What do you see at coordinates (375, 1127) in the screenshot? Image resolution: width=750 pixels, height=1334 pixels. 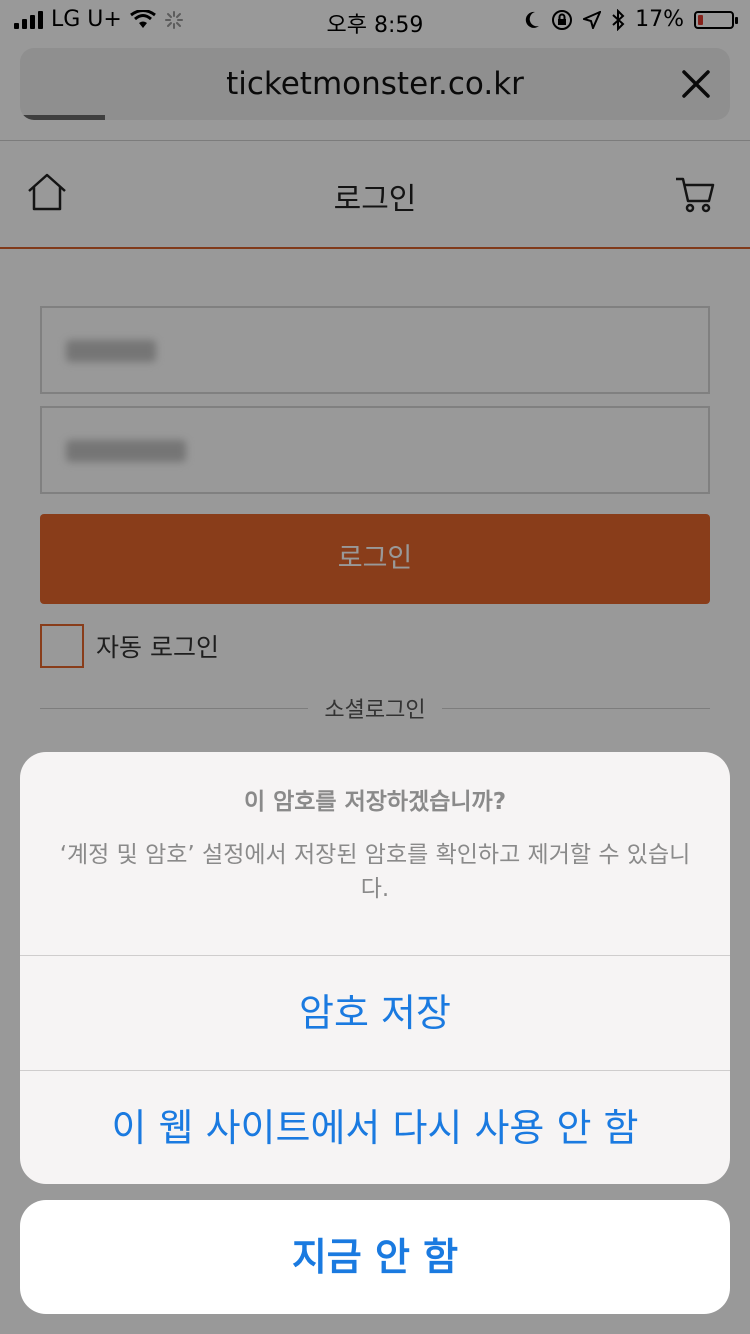 I see `never-for-this-site-button: 이 웹 사이트에서 다시 사용 안 함` at bounding box center [375, 1127].